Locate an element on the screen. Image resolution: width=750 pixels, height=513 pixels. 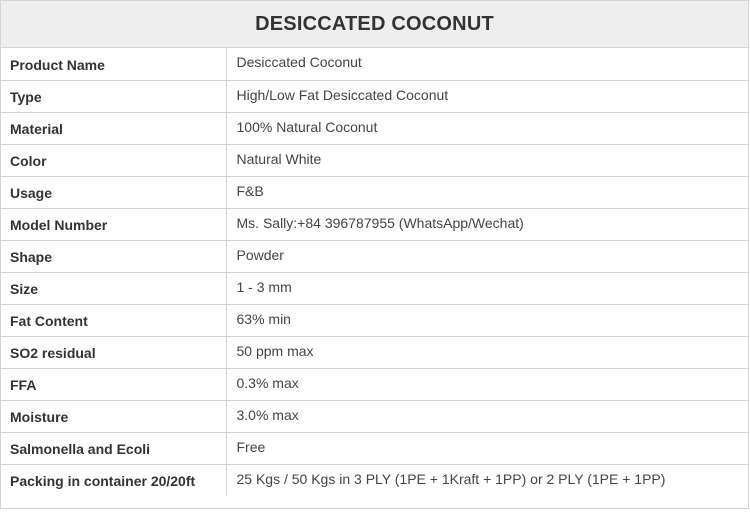
row-value: Powder is located at coordinates (487, 256).